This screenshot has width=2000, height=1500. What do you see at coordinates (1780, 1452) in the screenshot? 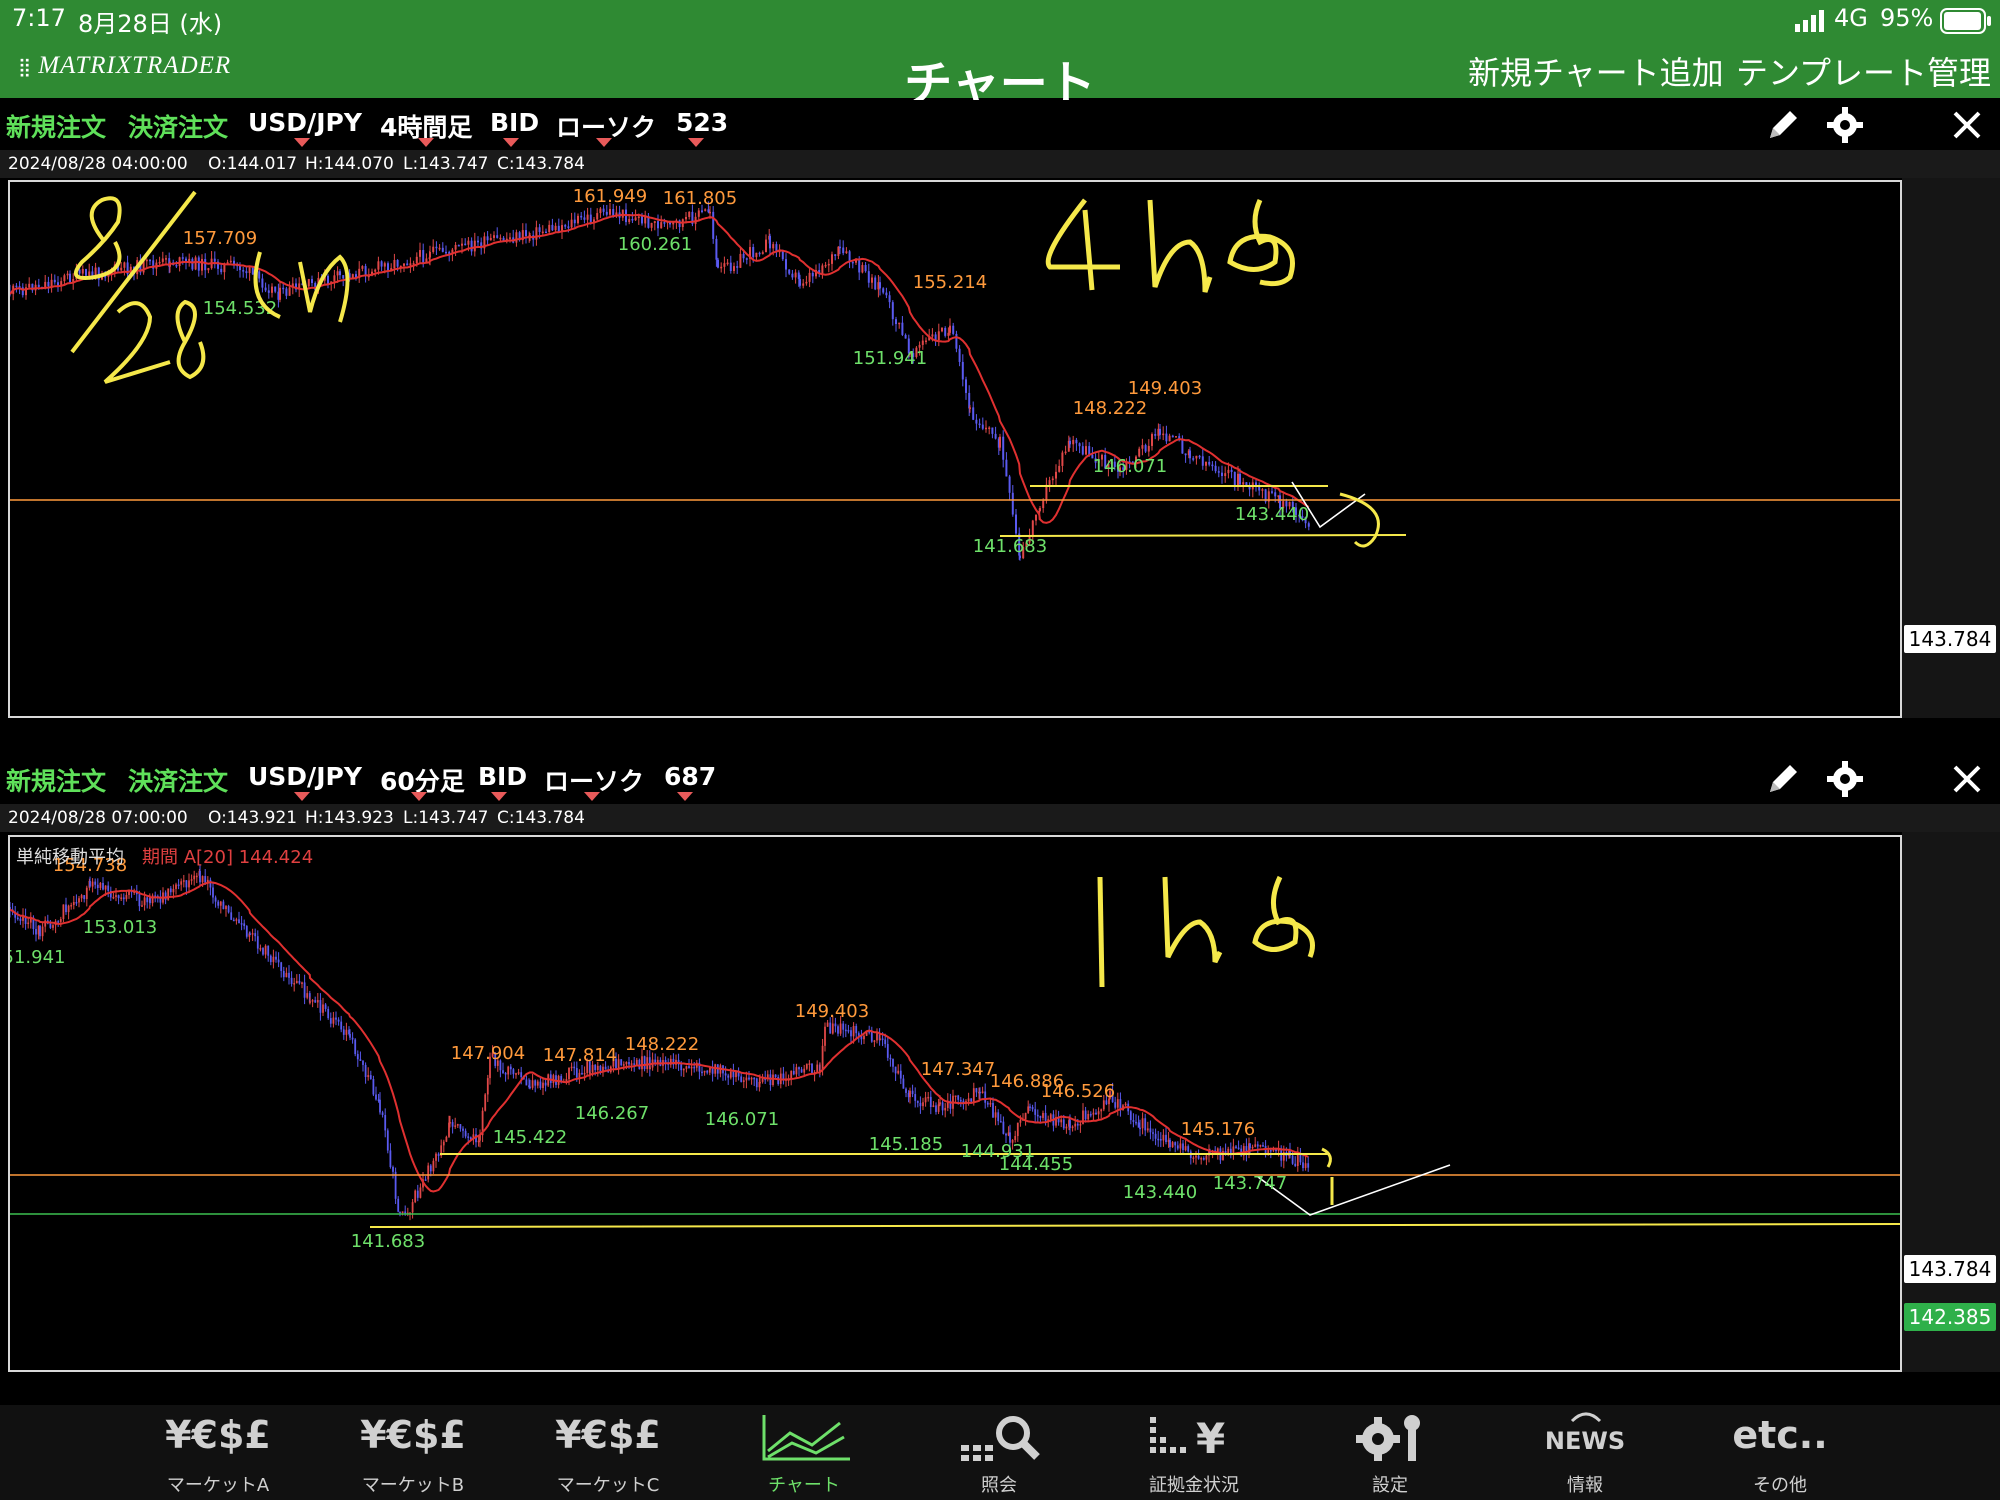
I see `tab-other: etc.. その他` at bounding box center [1780, 1452].